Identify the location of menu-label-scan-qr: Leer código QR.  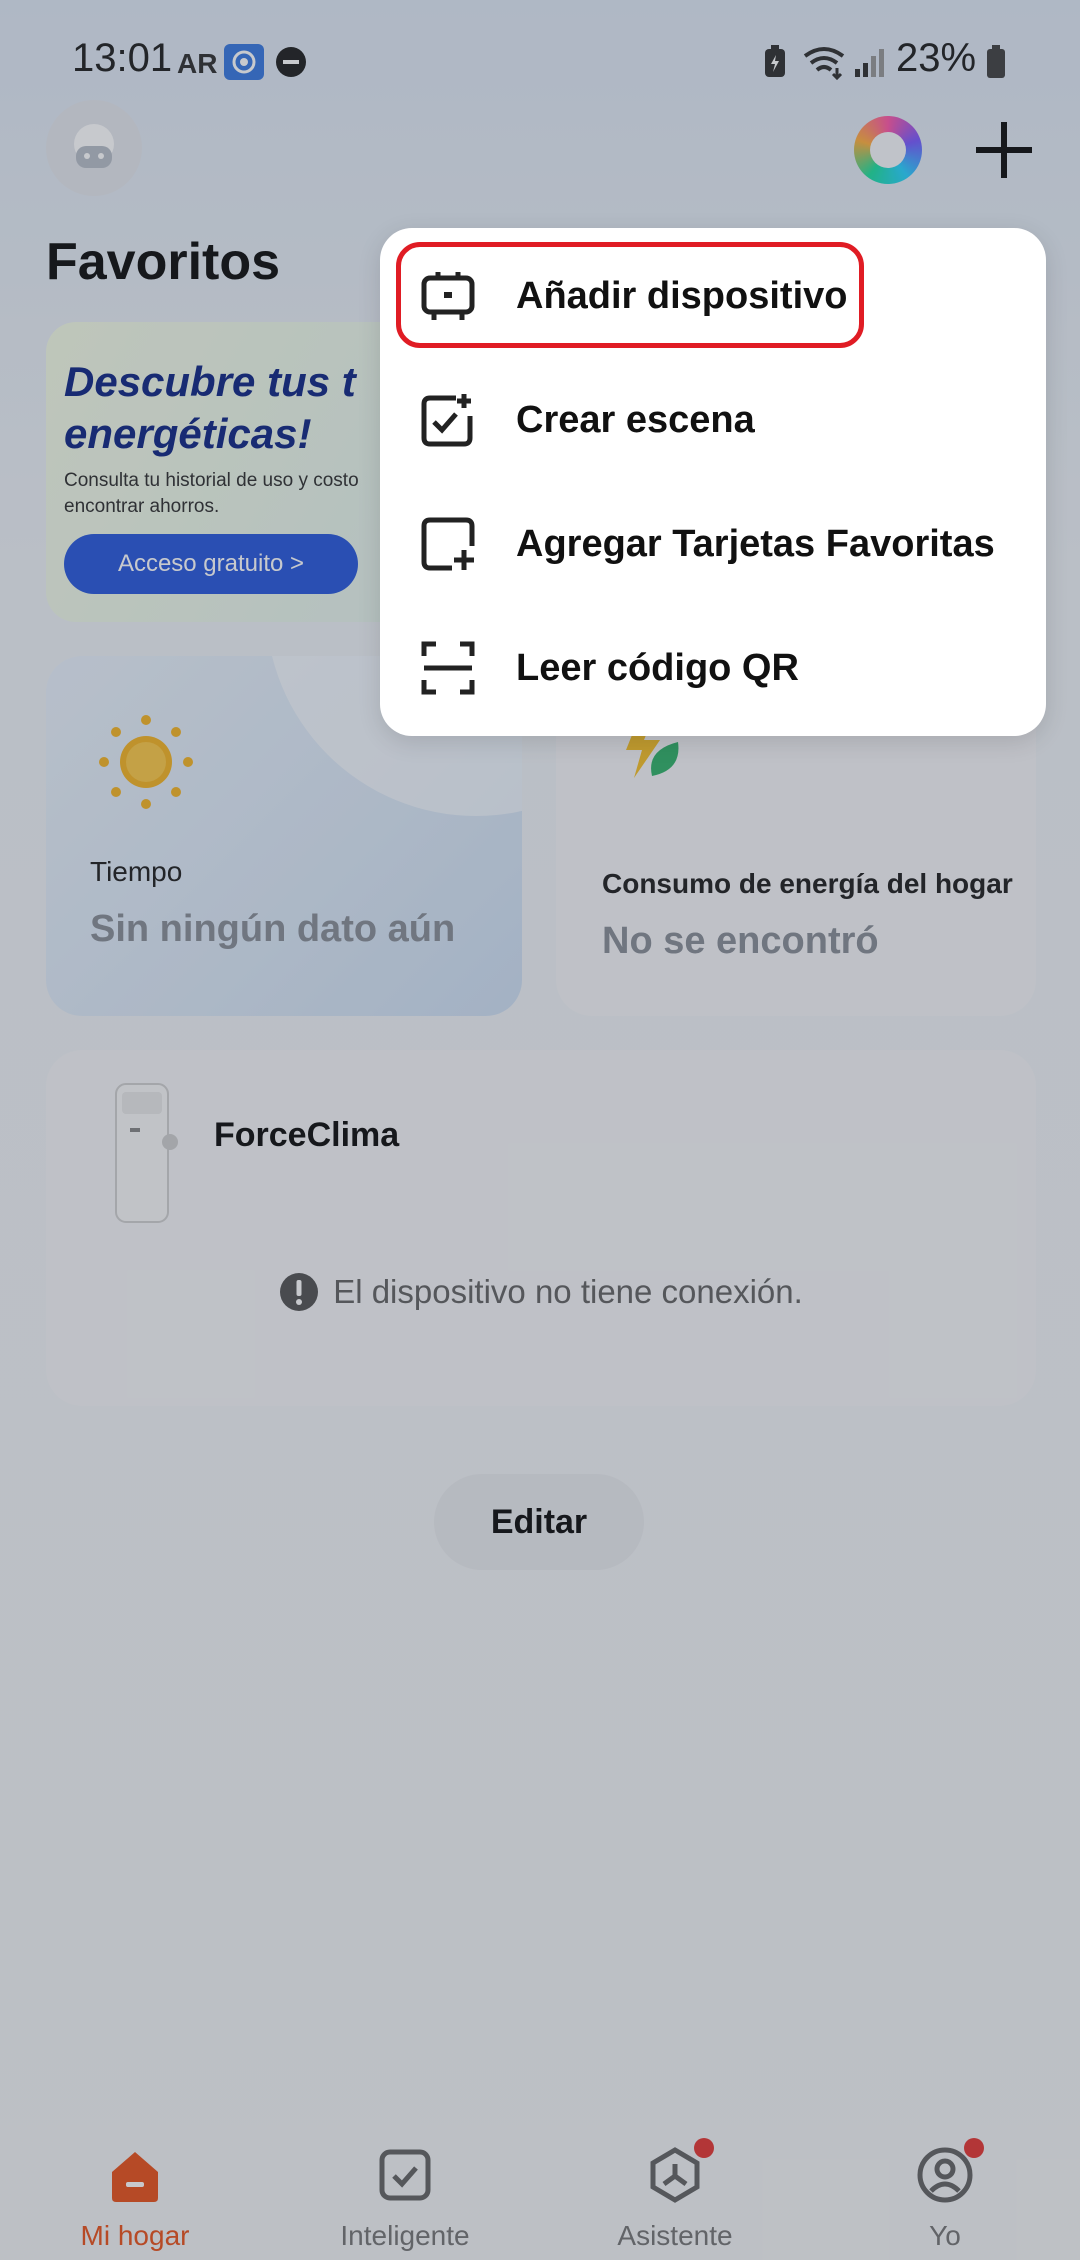
(657, 667).